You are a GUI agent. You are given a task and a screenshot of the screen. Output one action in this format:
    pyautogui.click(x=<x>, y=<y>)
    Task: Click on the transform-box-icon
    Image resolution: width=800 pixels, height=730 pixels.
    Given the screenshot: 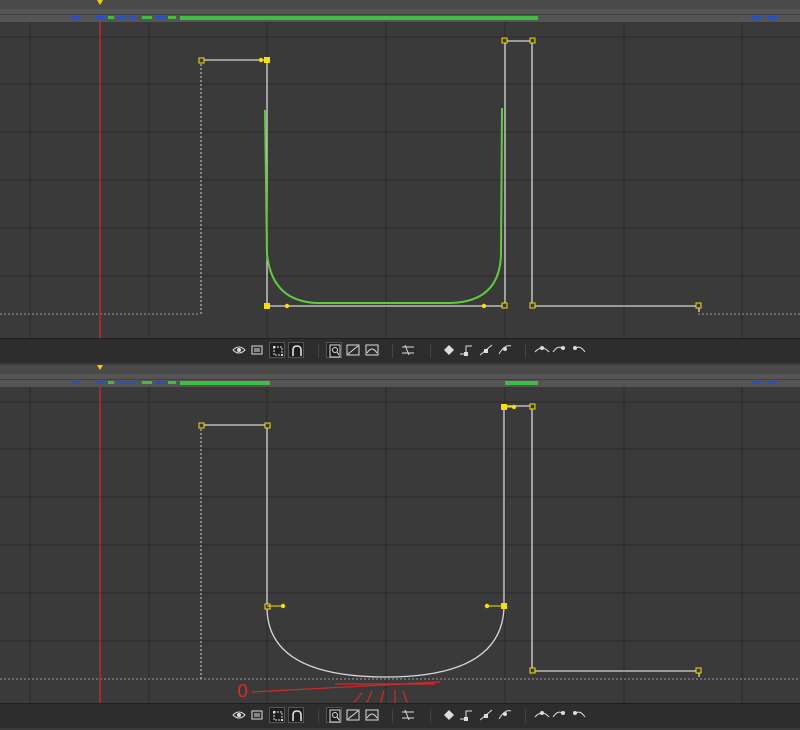 What is the action you would take?
    pyautogui.click(x=278, y=351)
    